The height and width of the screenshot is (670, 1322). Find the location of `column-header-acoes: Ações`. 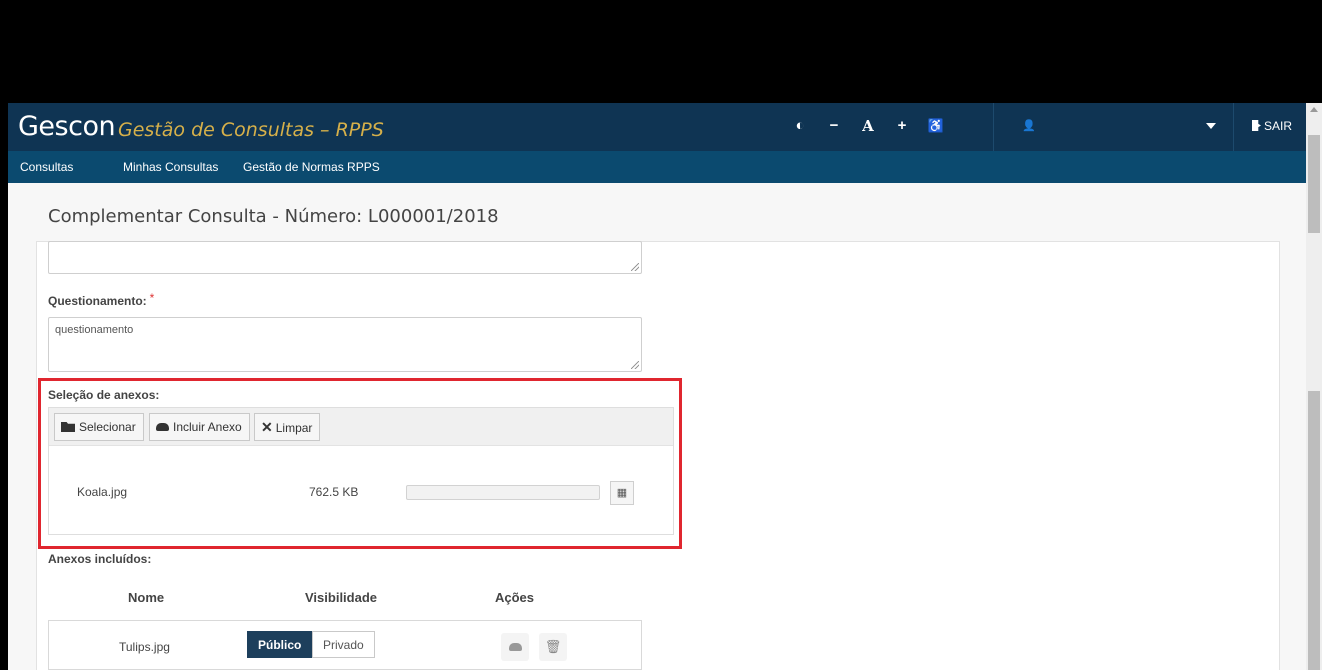

column-header-acoes: Ações is located at coordinates (515, 597).